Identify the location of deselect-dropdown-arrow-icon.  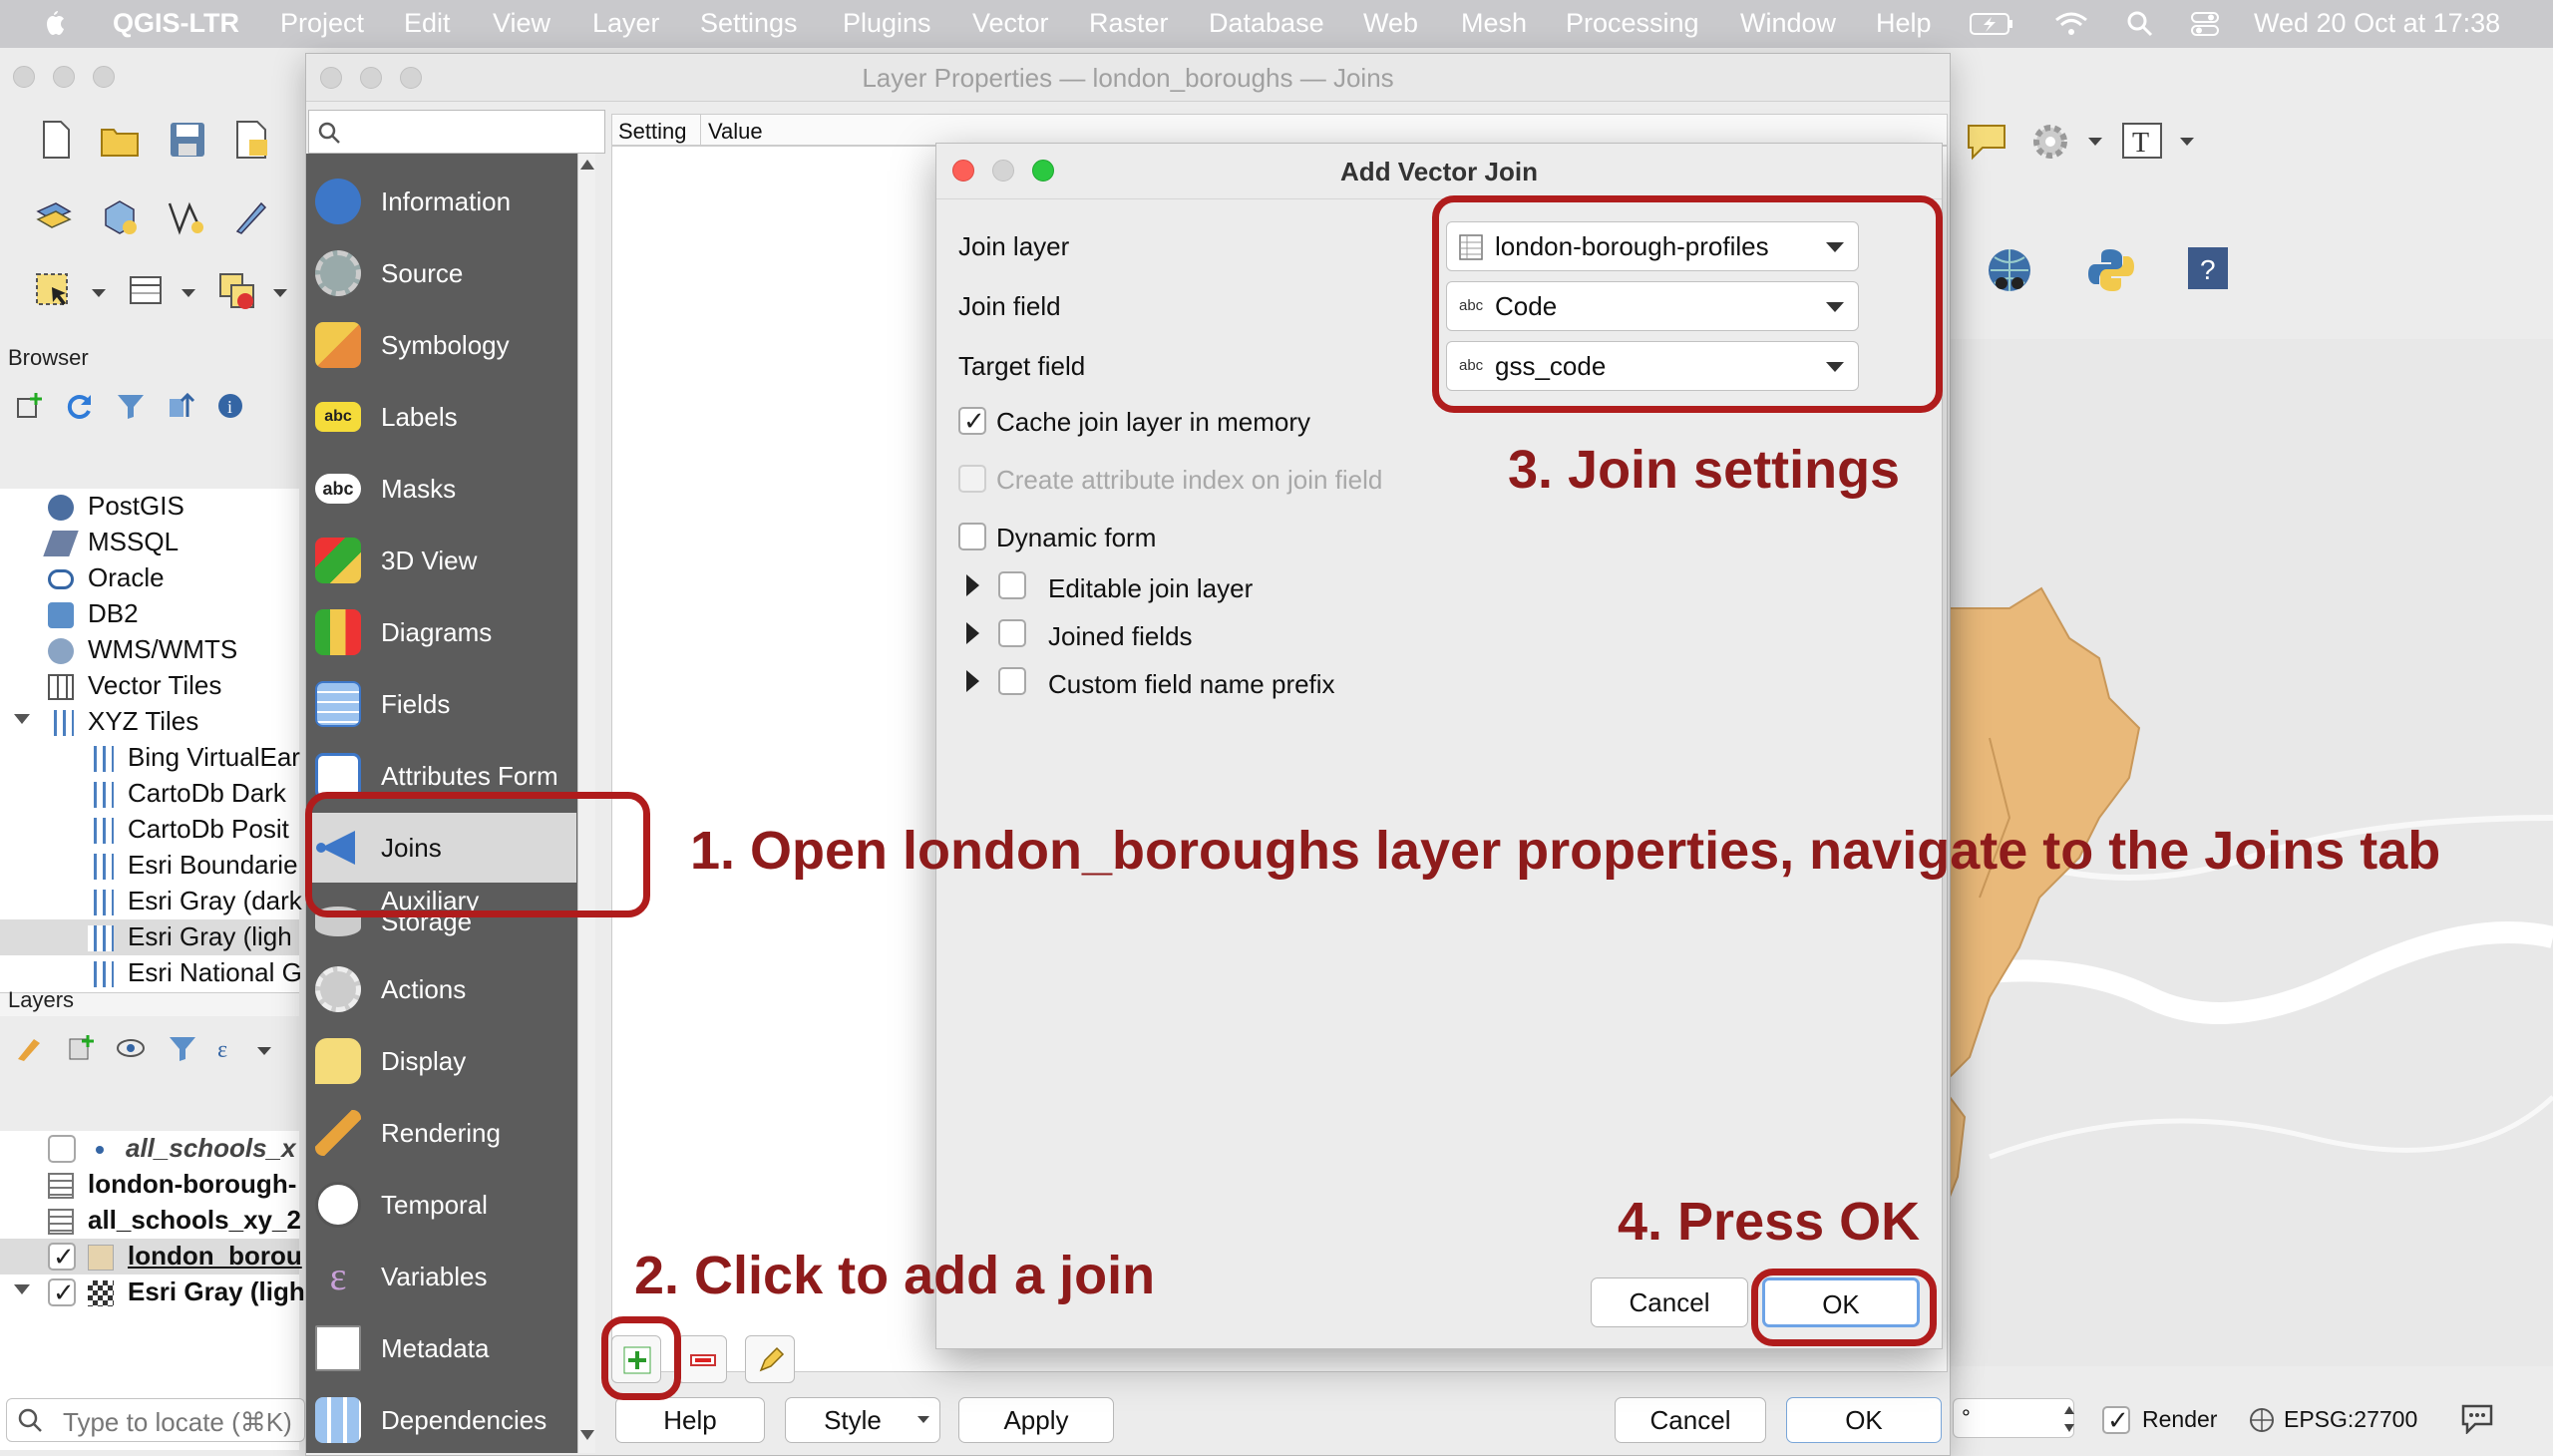
(280, 294).